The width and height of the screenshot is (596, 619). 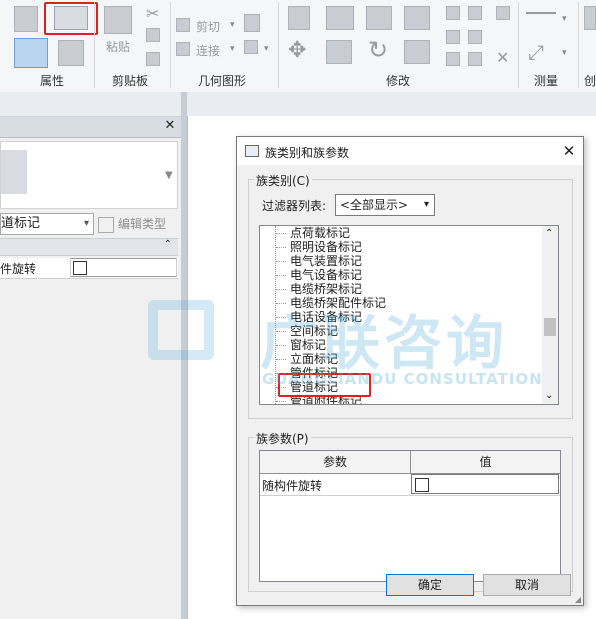 I want to click on ok-button: 确定, so click(x=430, y=585).